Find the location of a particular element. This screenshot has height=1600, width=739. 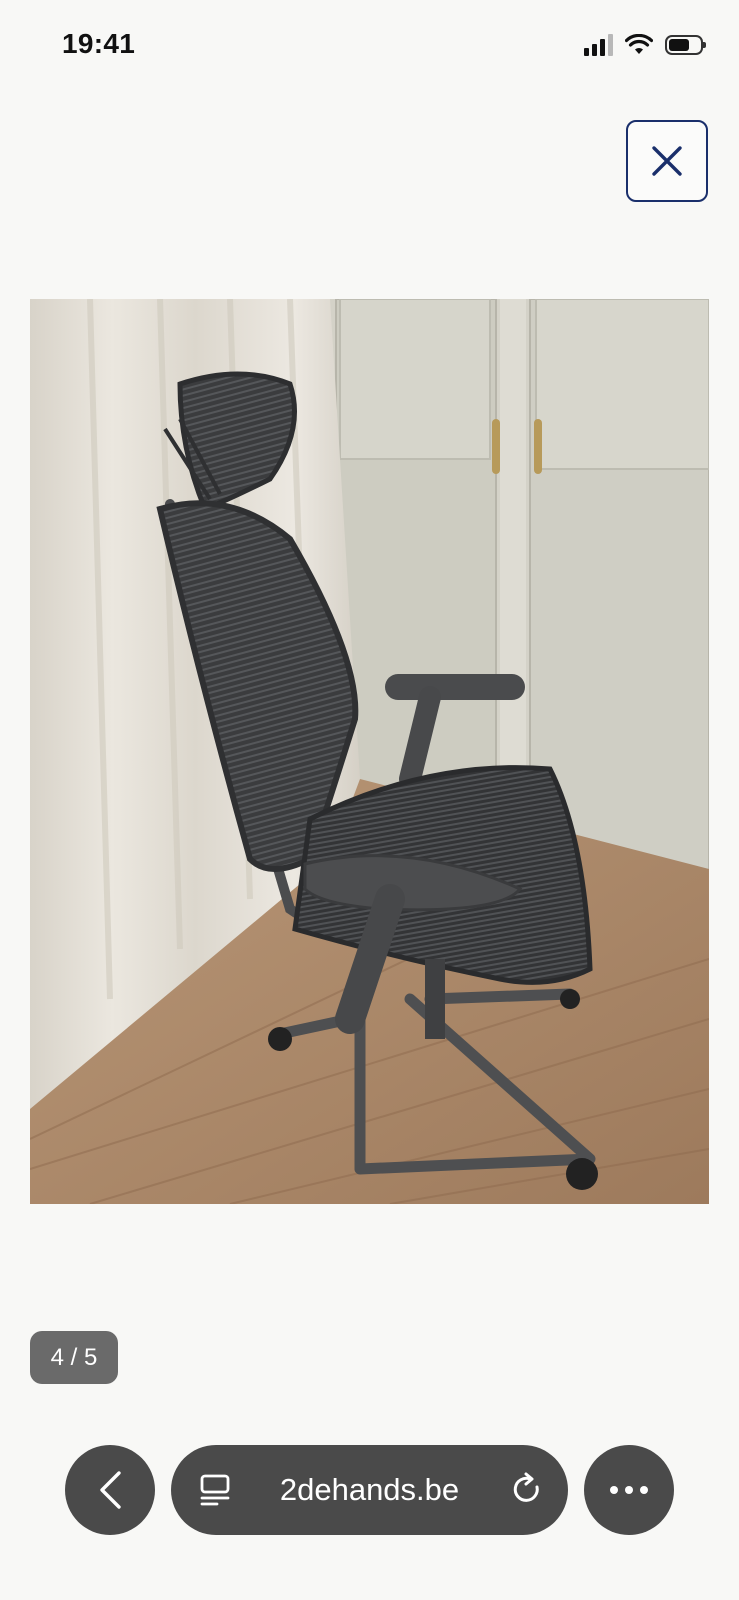

chevron-left-icon is located at coordinates (110, 1490).